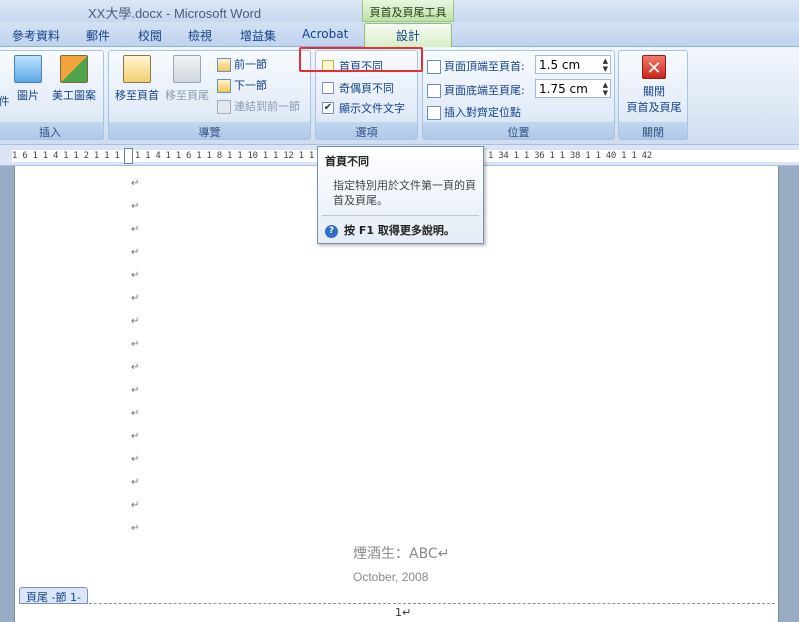 The width and height of the screenshot is (799, 622). Describe the element at coordinates (654, 67) in the screenshot. I see `close-icon: ✕` at that location.